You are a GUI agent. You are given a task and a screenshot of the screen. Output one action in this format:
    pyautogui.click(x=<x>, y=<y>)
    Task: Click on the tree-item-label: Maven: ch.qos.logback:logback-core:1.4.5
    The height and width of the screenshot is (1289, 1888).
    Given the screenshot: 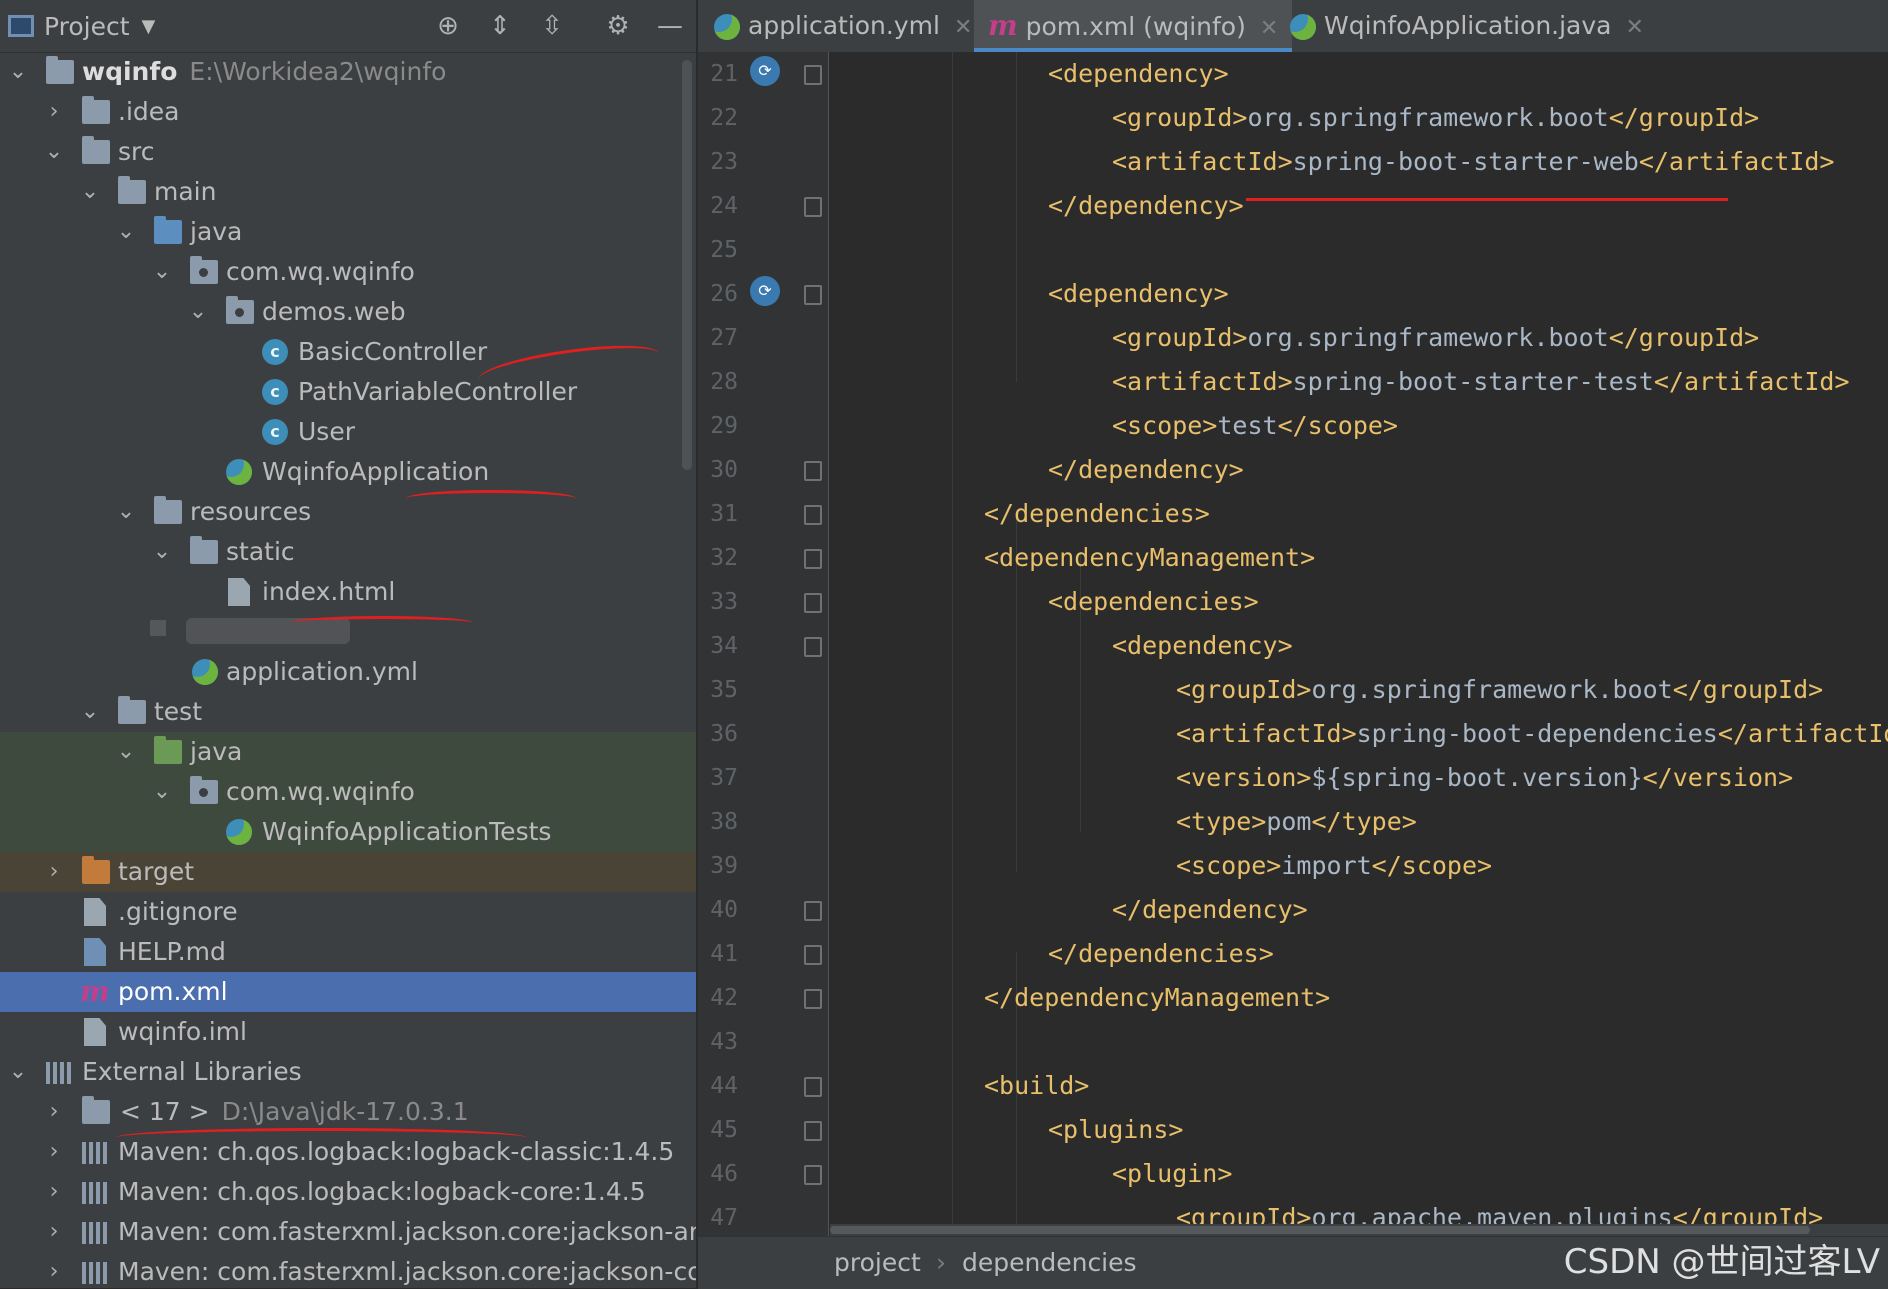 What is the action you would take?
    pyautogui.click(x=382, y=1191)
    